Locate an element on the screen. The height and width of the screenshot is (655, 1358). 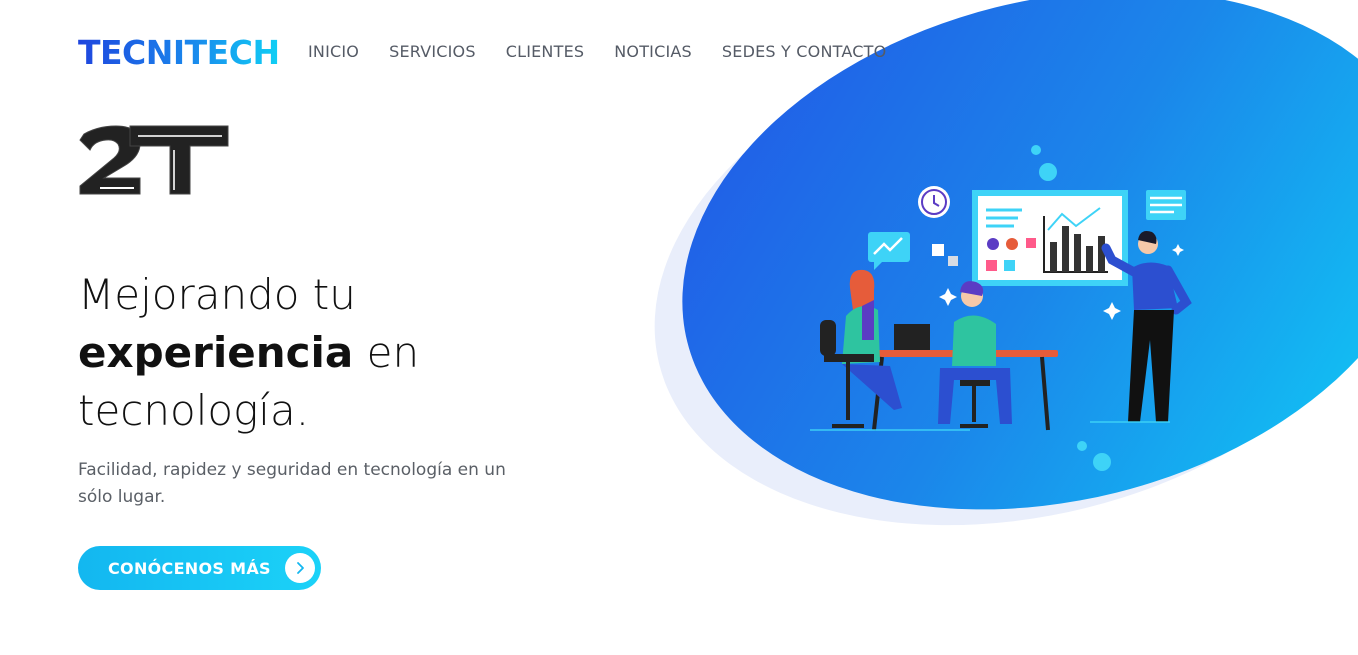
brand-logo: TECNITECH is located at coordinates (179, 52).